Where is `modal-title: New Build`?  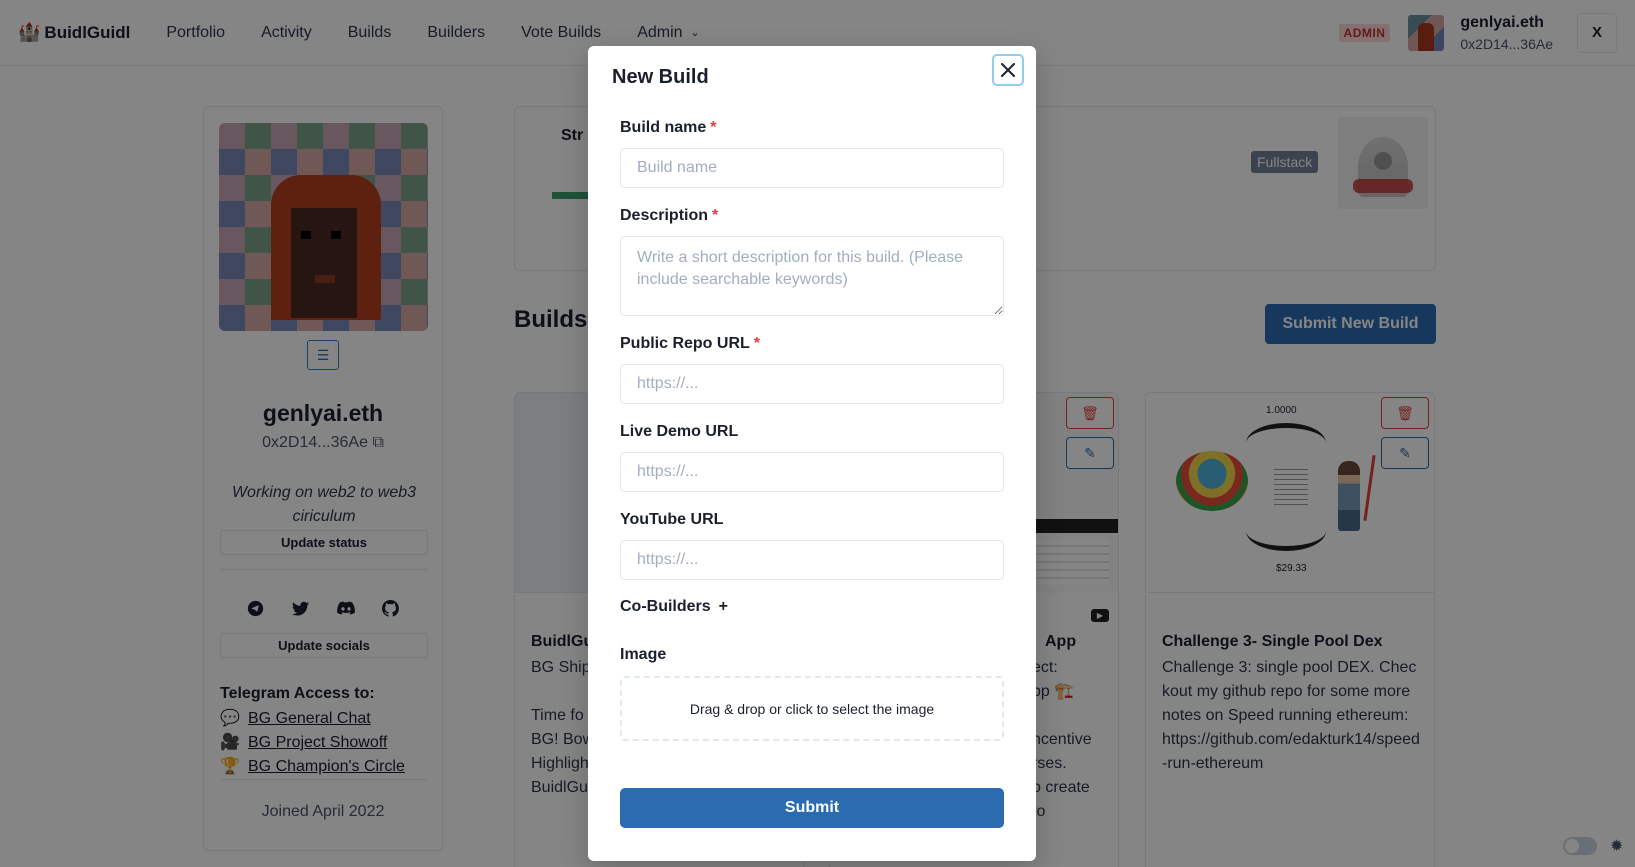
modal-title: New Build is located at coordinates (660, 77).